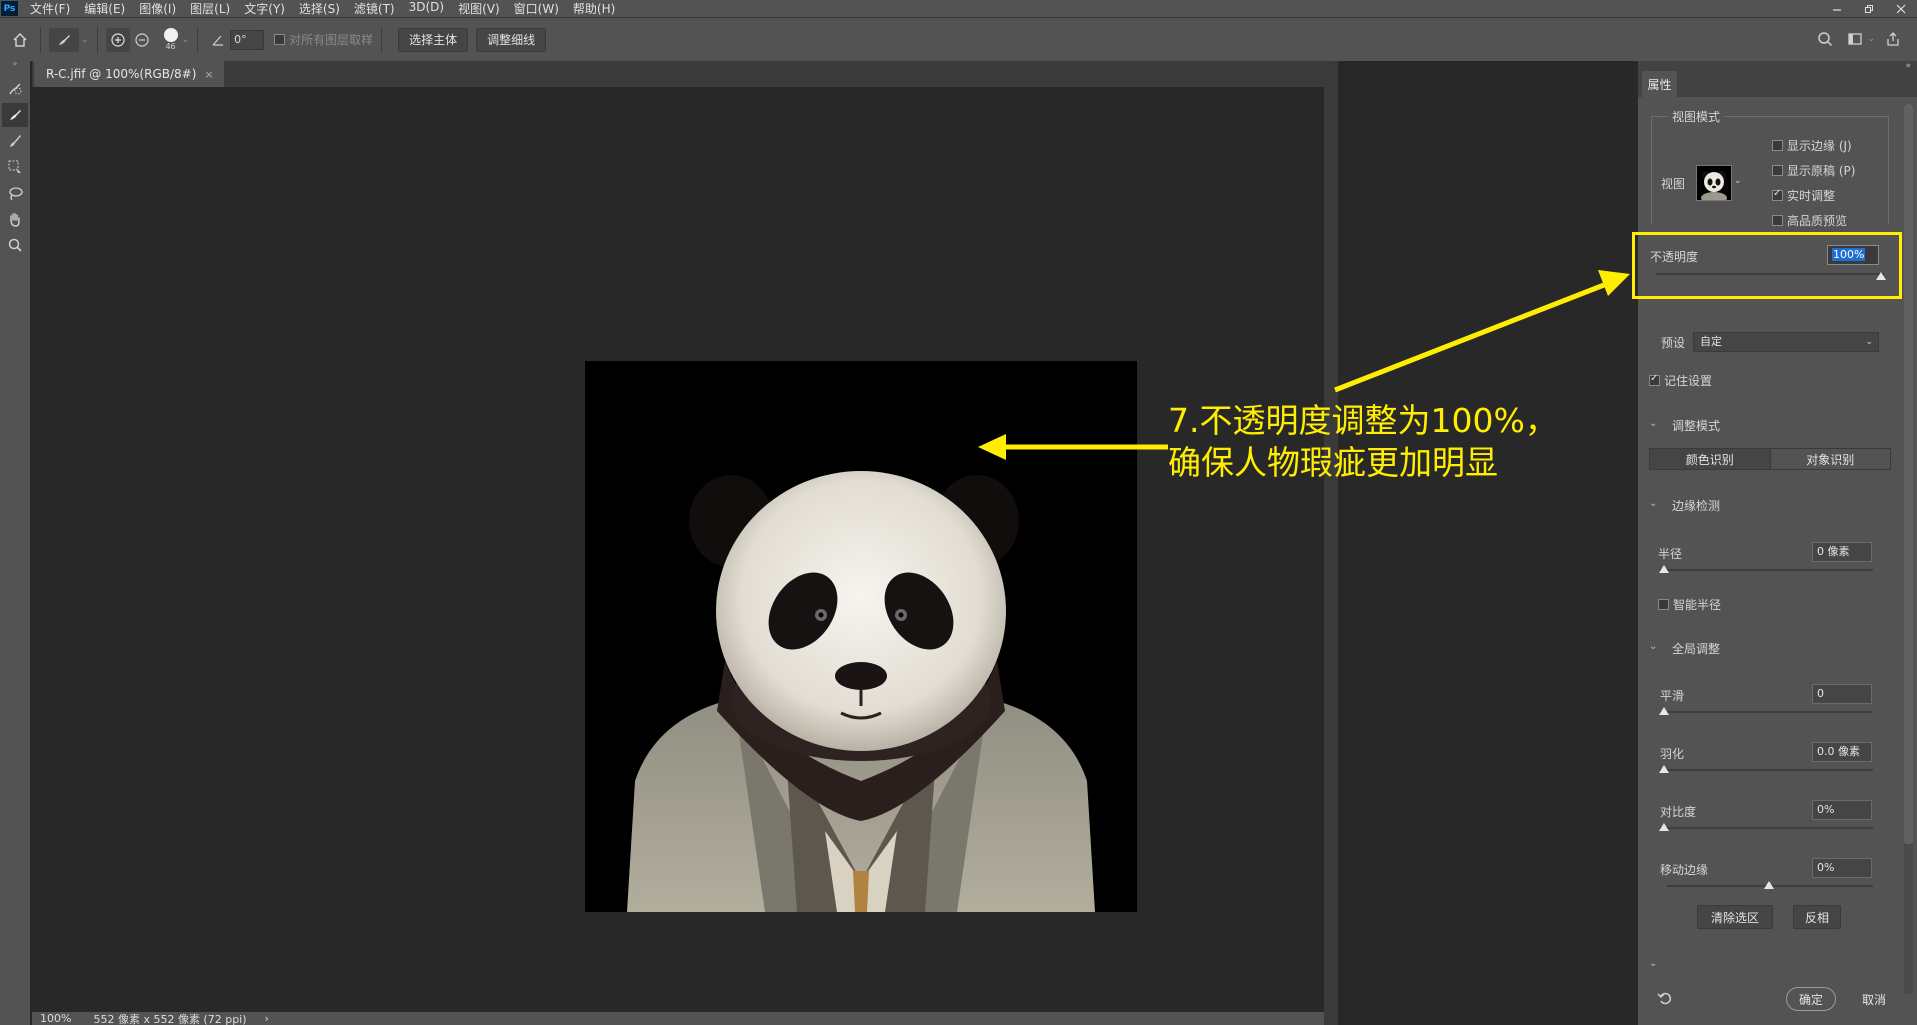 This screenshot has width=1917, height=1025. Describe the element at coordinates (1817, 917) in the screenshot. I see `invert-button: 反相` at that location.